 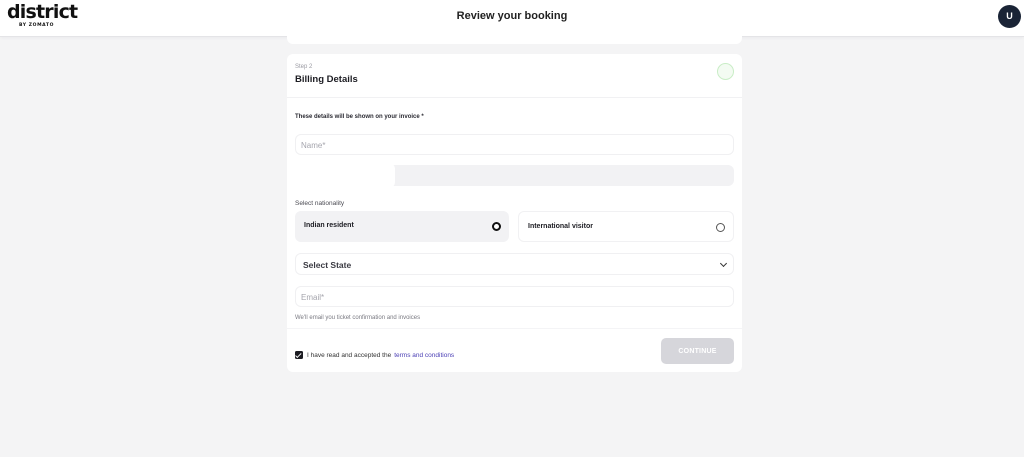 I want to click on terms-link: terms and conditions, so click(x=424, y=355).